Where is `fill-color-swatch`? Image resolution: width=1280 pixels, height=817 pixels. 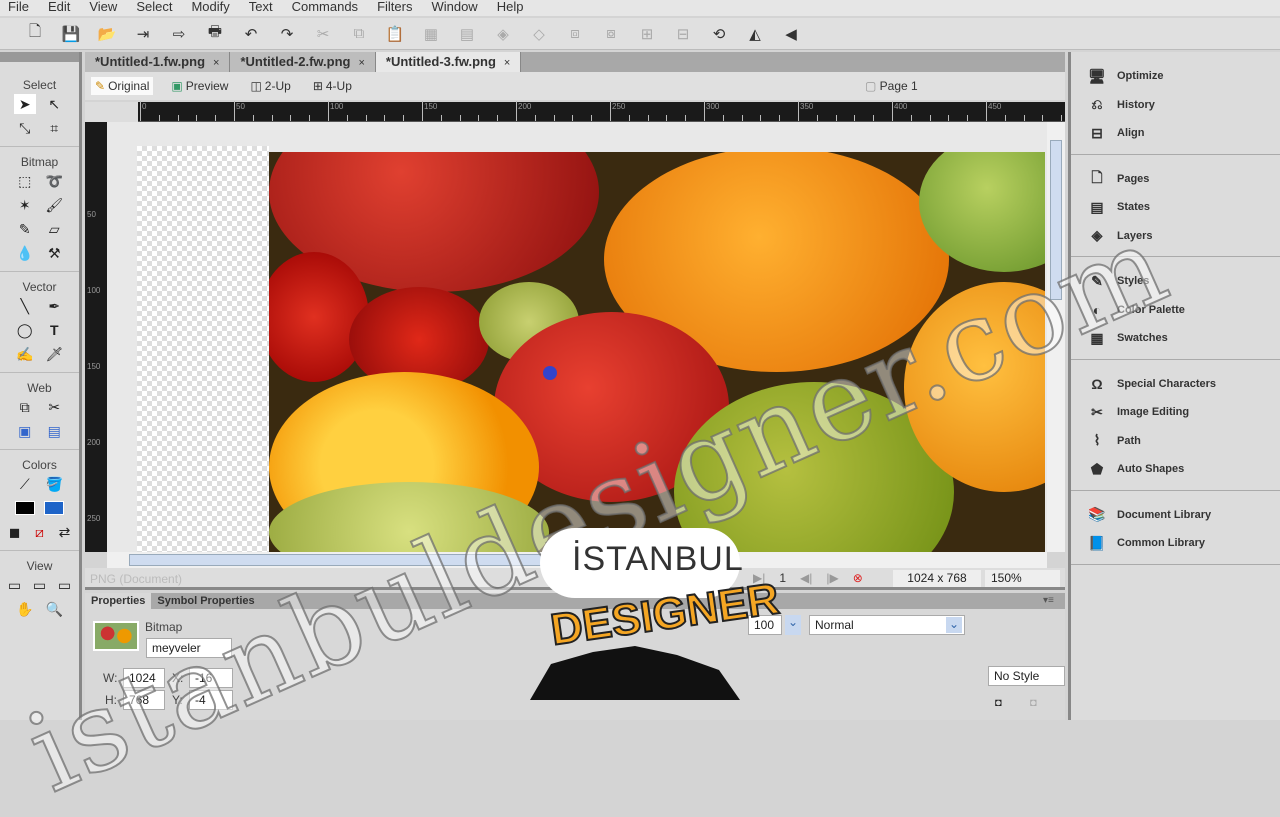
fill-color-swatch is located at coordinates (55, 508).